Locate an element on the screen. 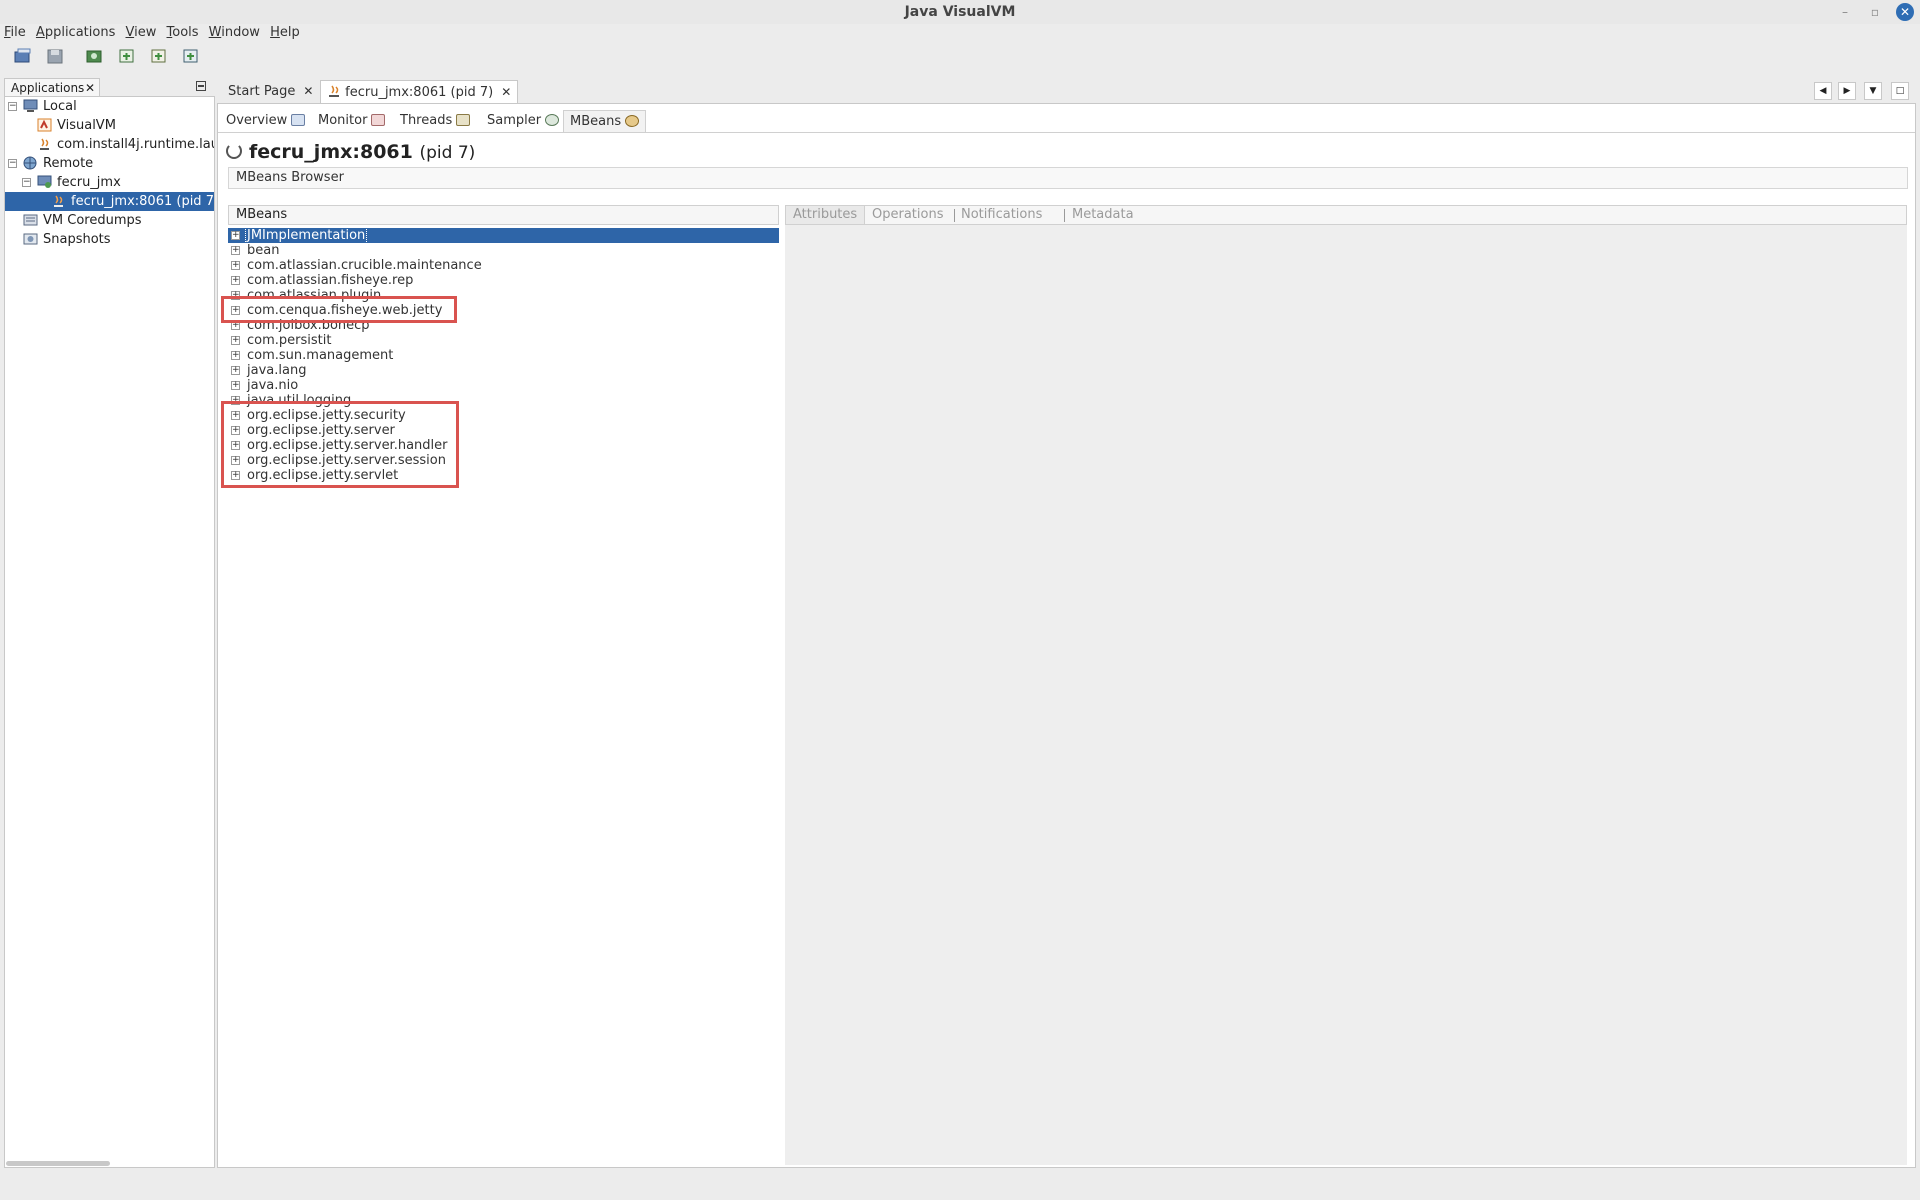 The height and width of the screenshot is (1200, 1920). monitor-icon is located at coordinates (378, 120).